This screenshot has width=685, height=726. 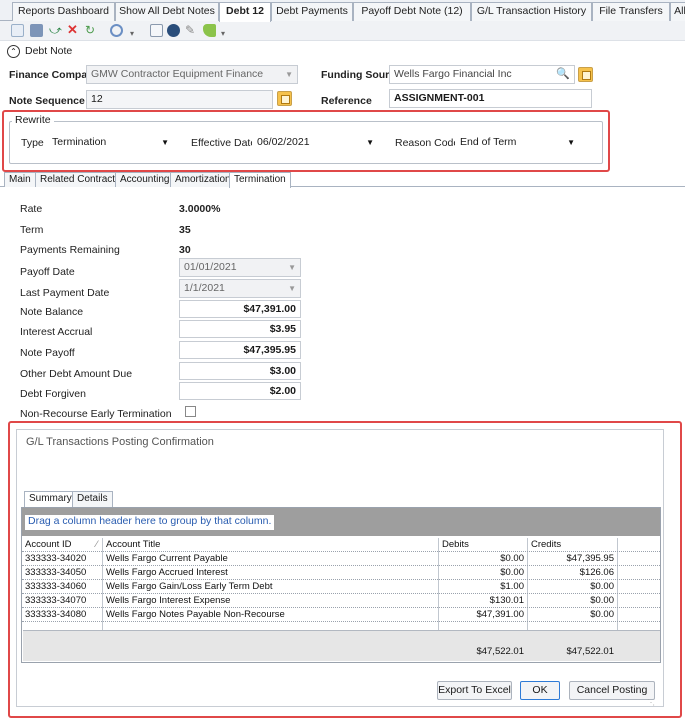 I want to click on payoff-date-label: Payoff Date, so click(x=47, y=272).